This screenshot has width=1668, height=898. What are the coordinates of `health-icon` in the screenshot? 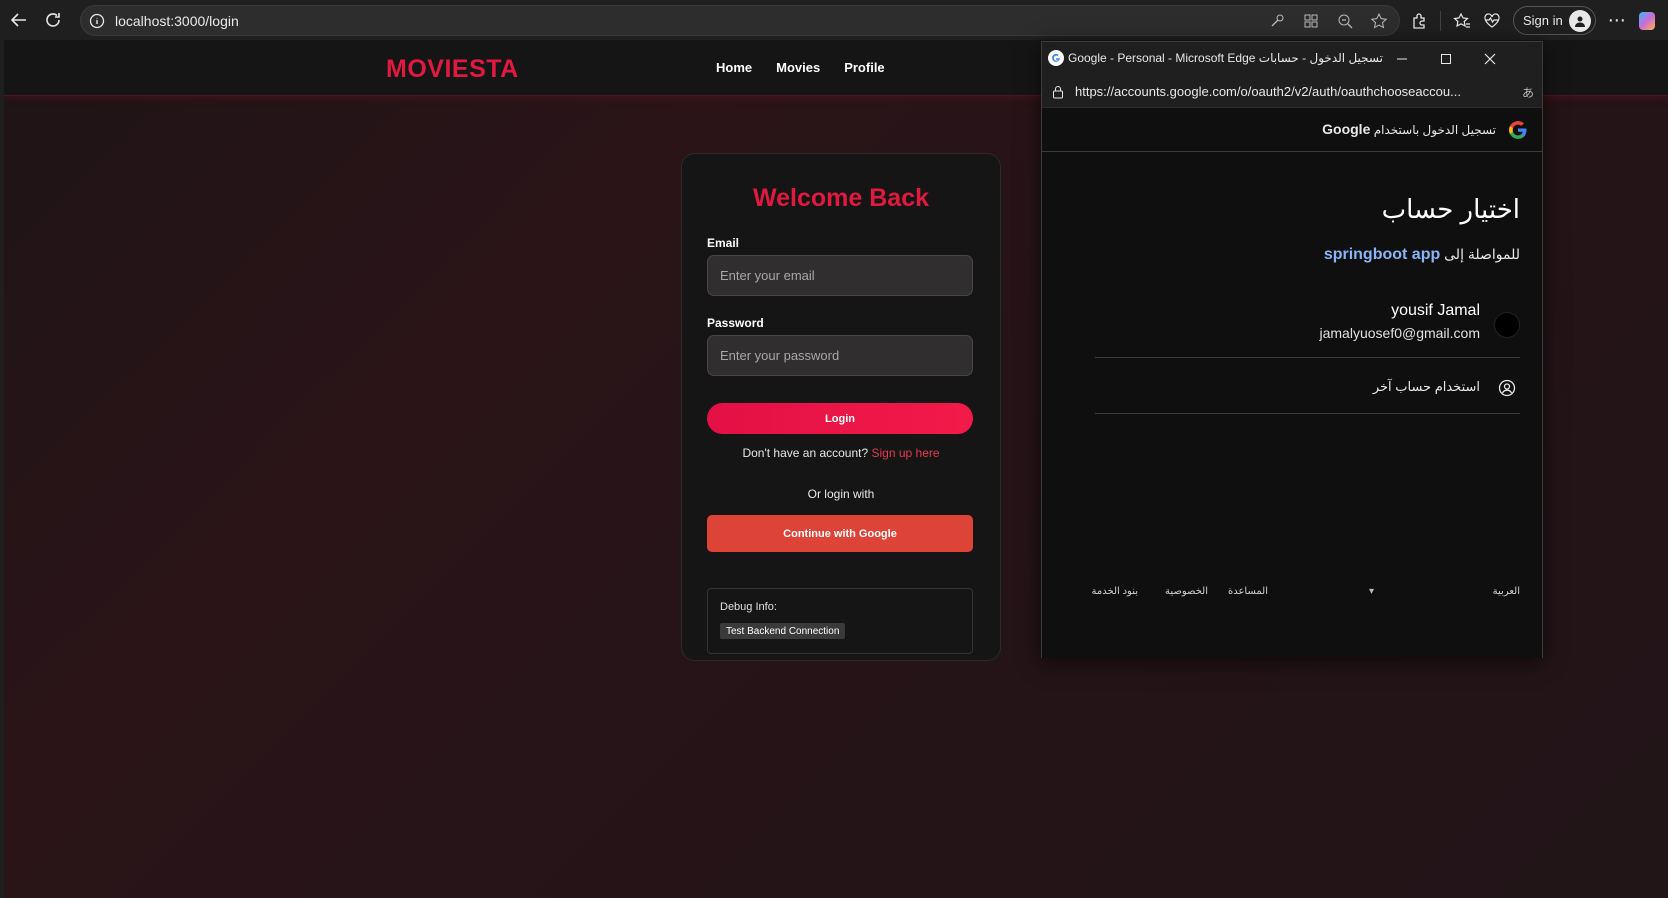 It's located at (1492, 21).